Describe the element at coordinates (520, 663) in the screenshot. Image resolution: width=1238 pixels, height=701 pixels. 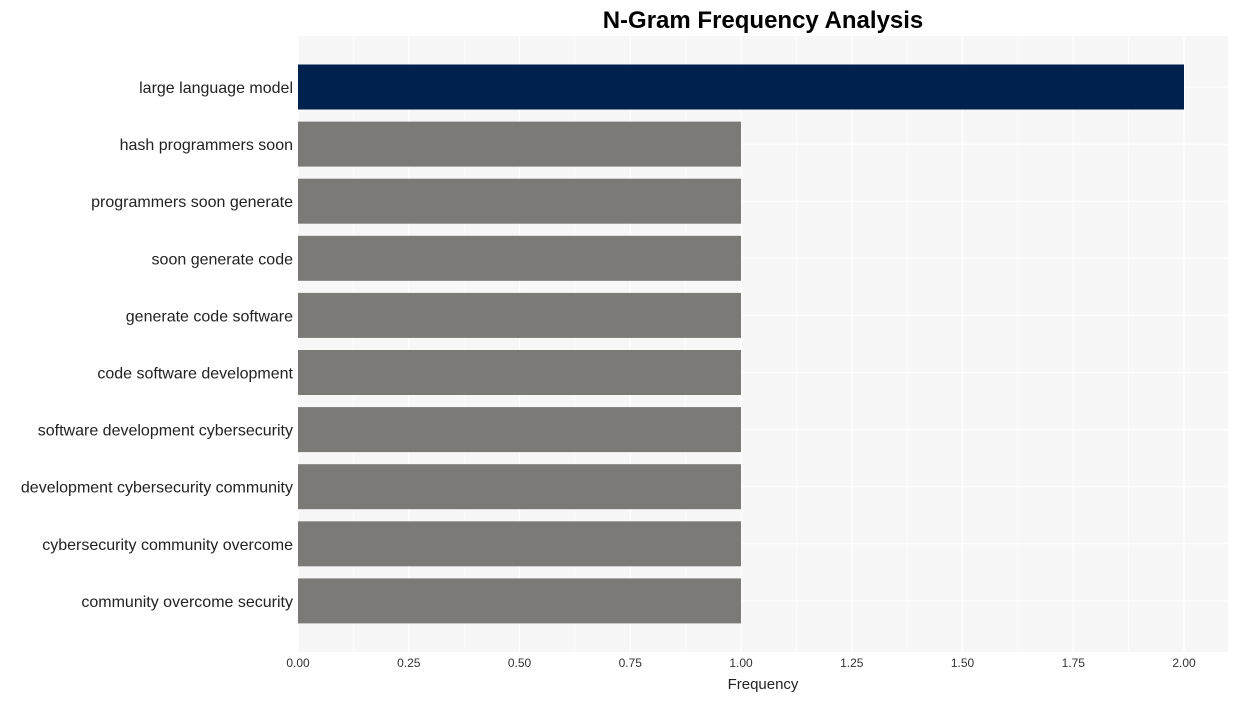
I see `x-tick-label: 0.50` at that location.